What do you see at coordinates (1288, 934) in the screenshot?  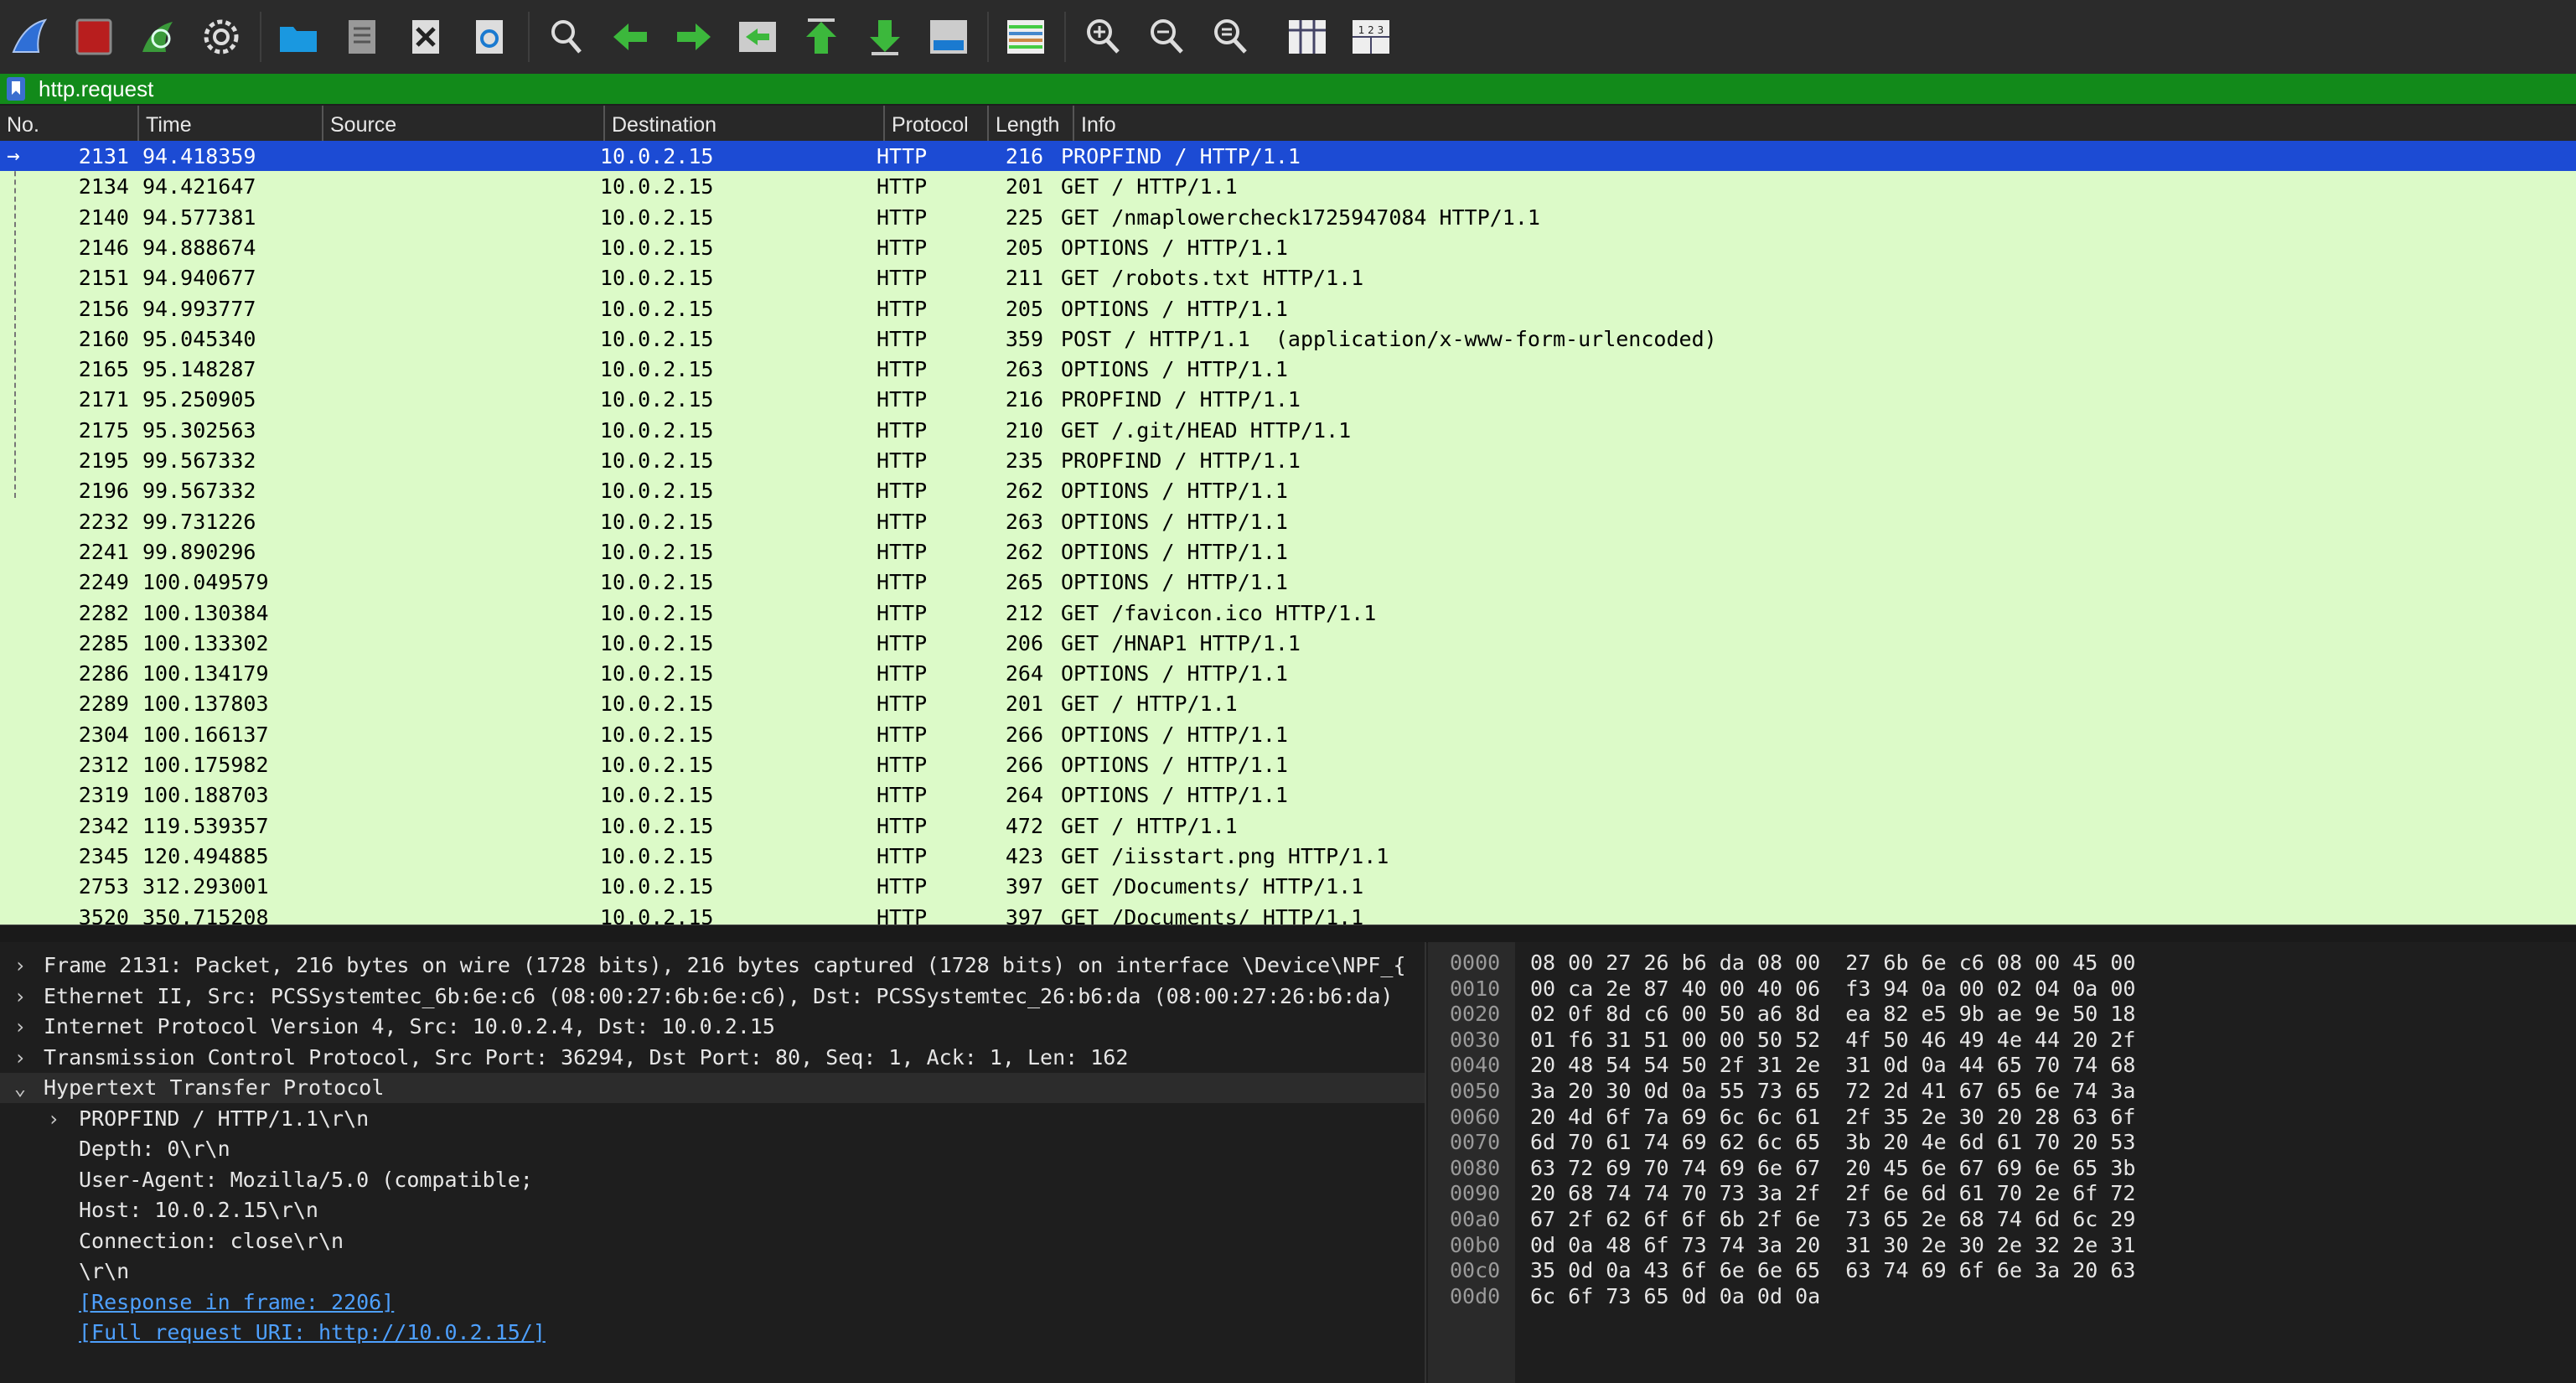 I see `pane-splitter` at bounding box center [1288, 934].